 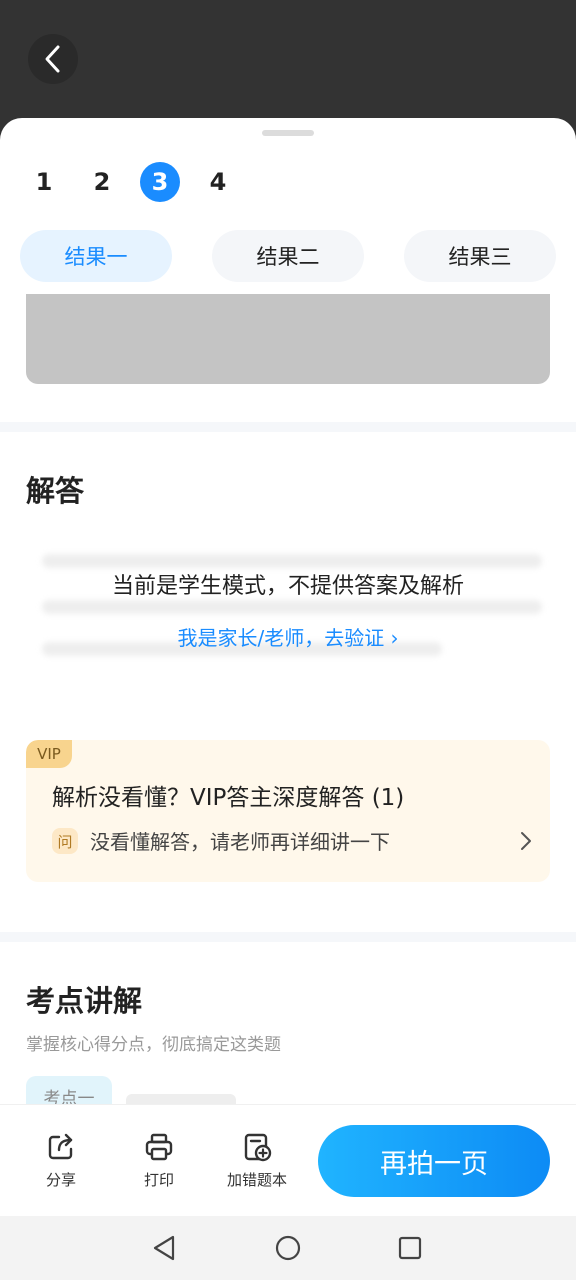 I want to click on result-tabs: 结果一 结果二 结果三, so click(x=298, y=256).